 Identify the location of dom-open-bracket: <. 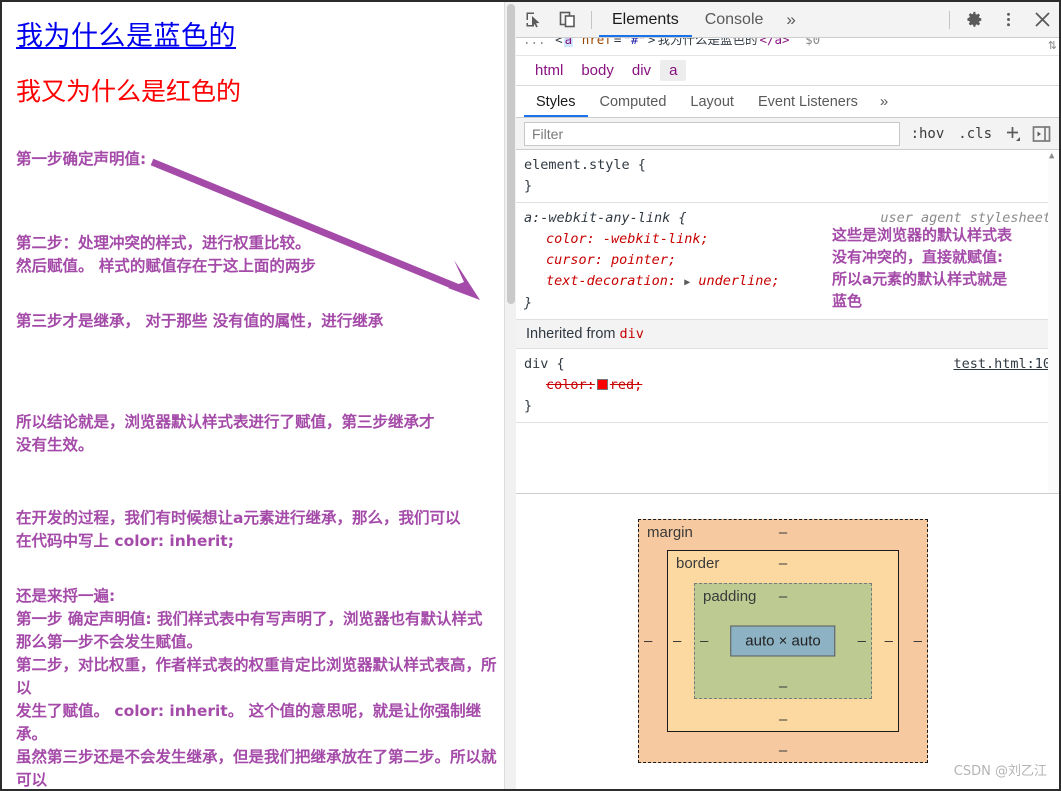
(559, 42).